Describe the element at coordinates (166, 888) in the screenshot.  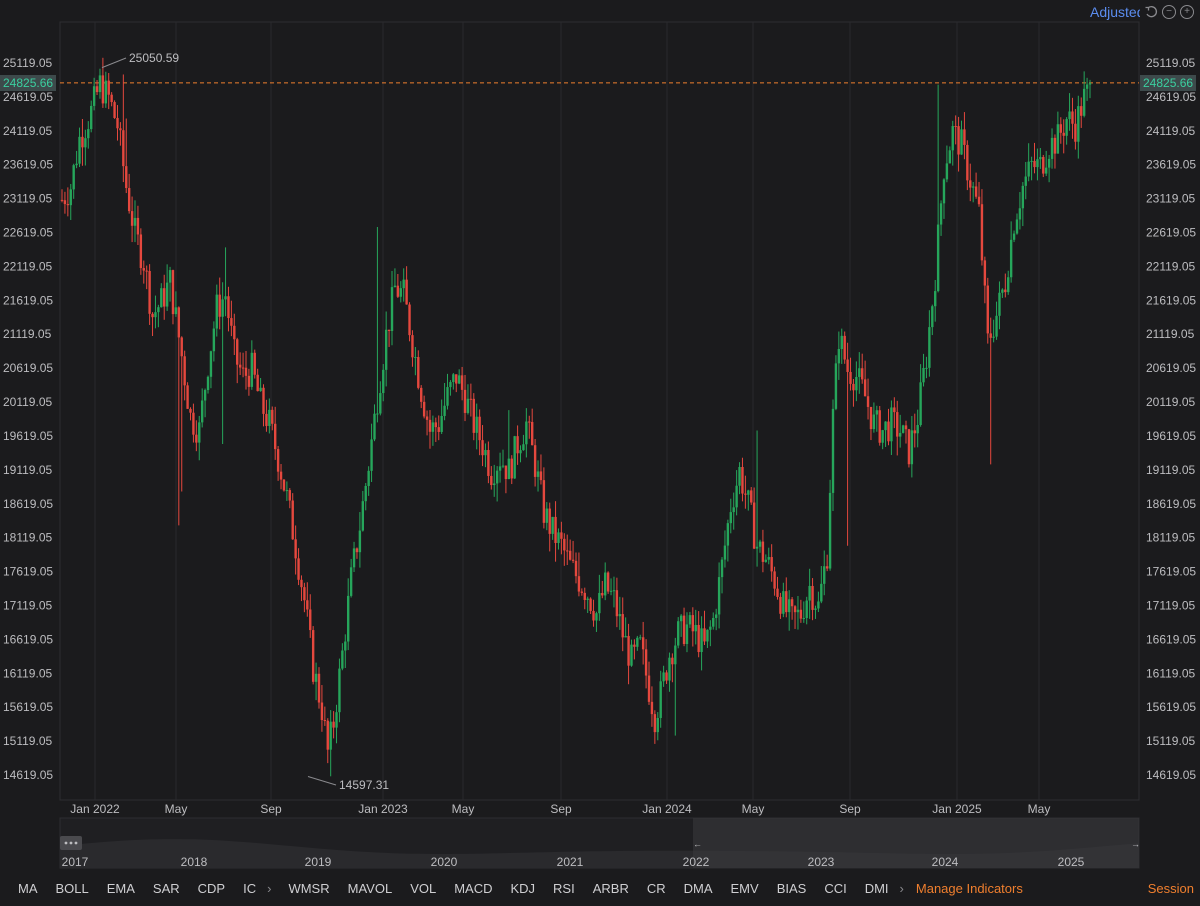
I see `indicator-sar: SAR` at that location.